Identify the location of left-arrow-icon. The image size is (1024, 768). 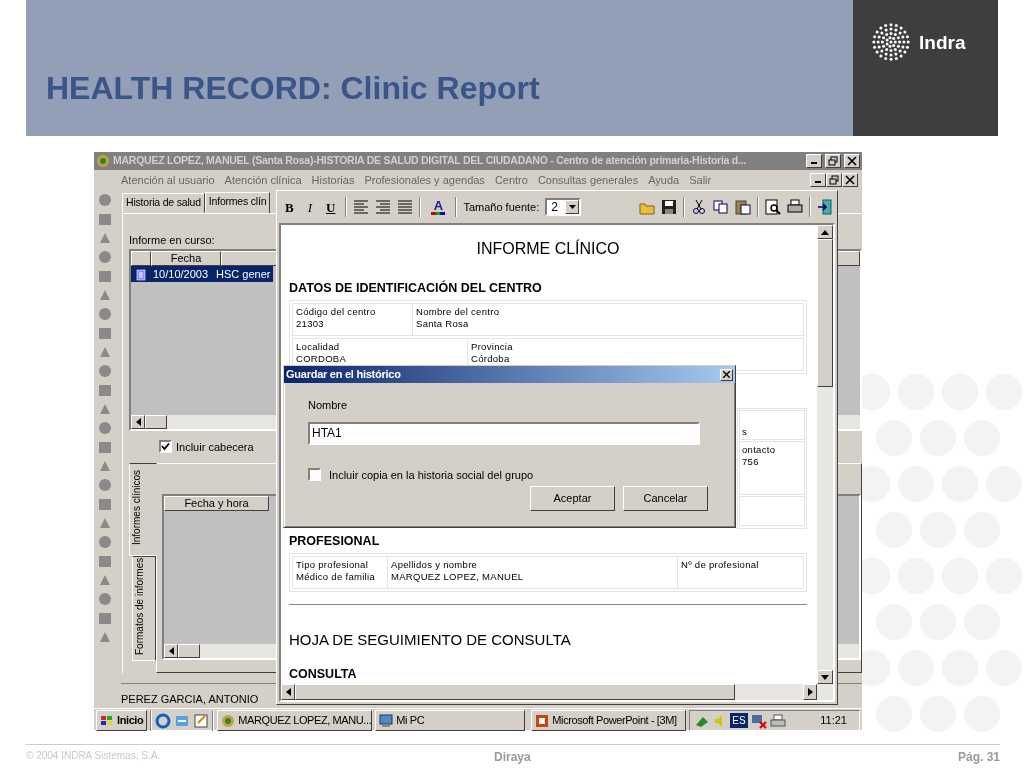
(288, 692).